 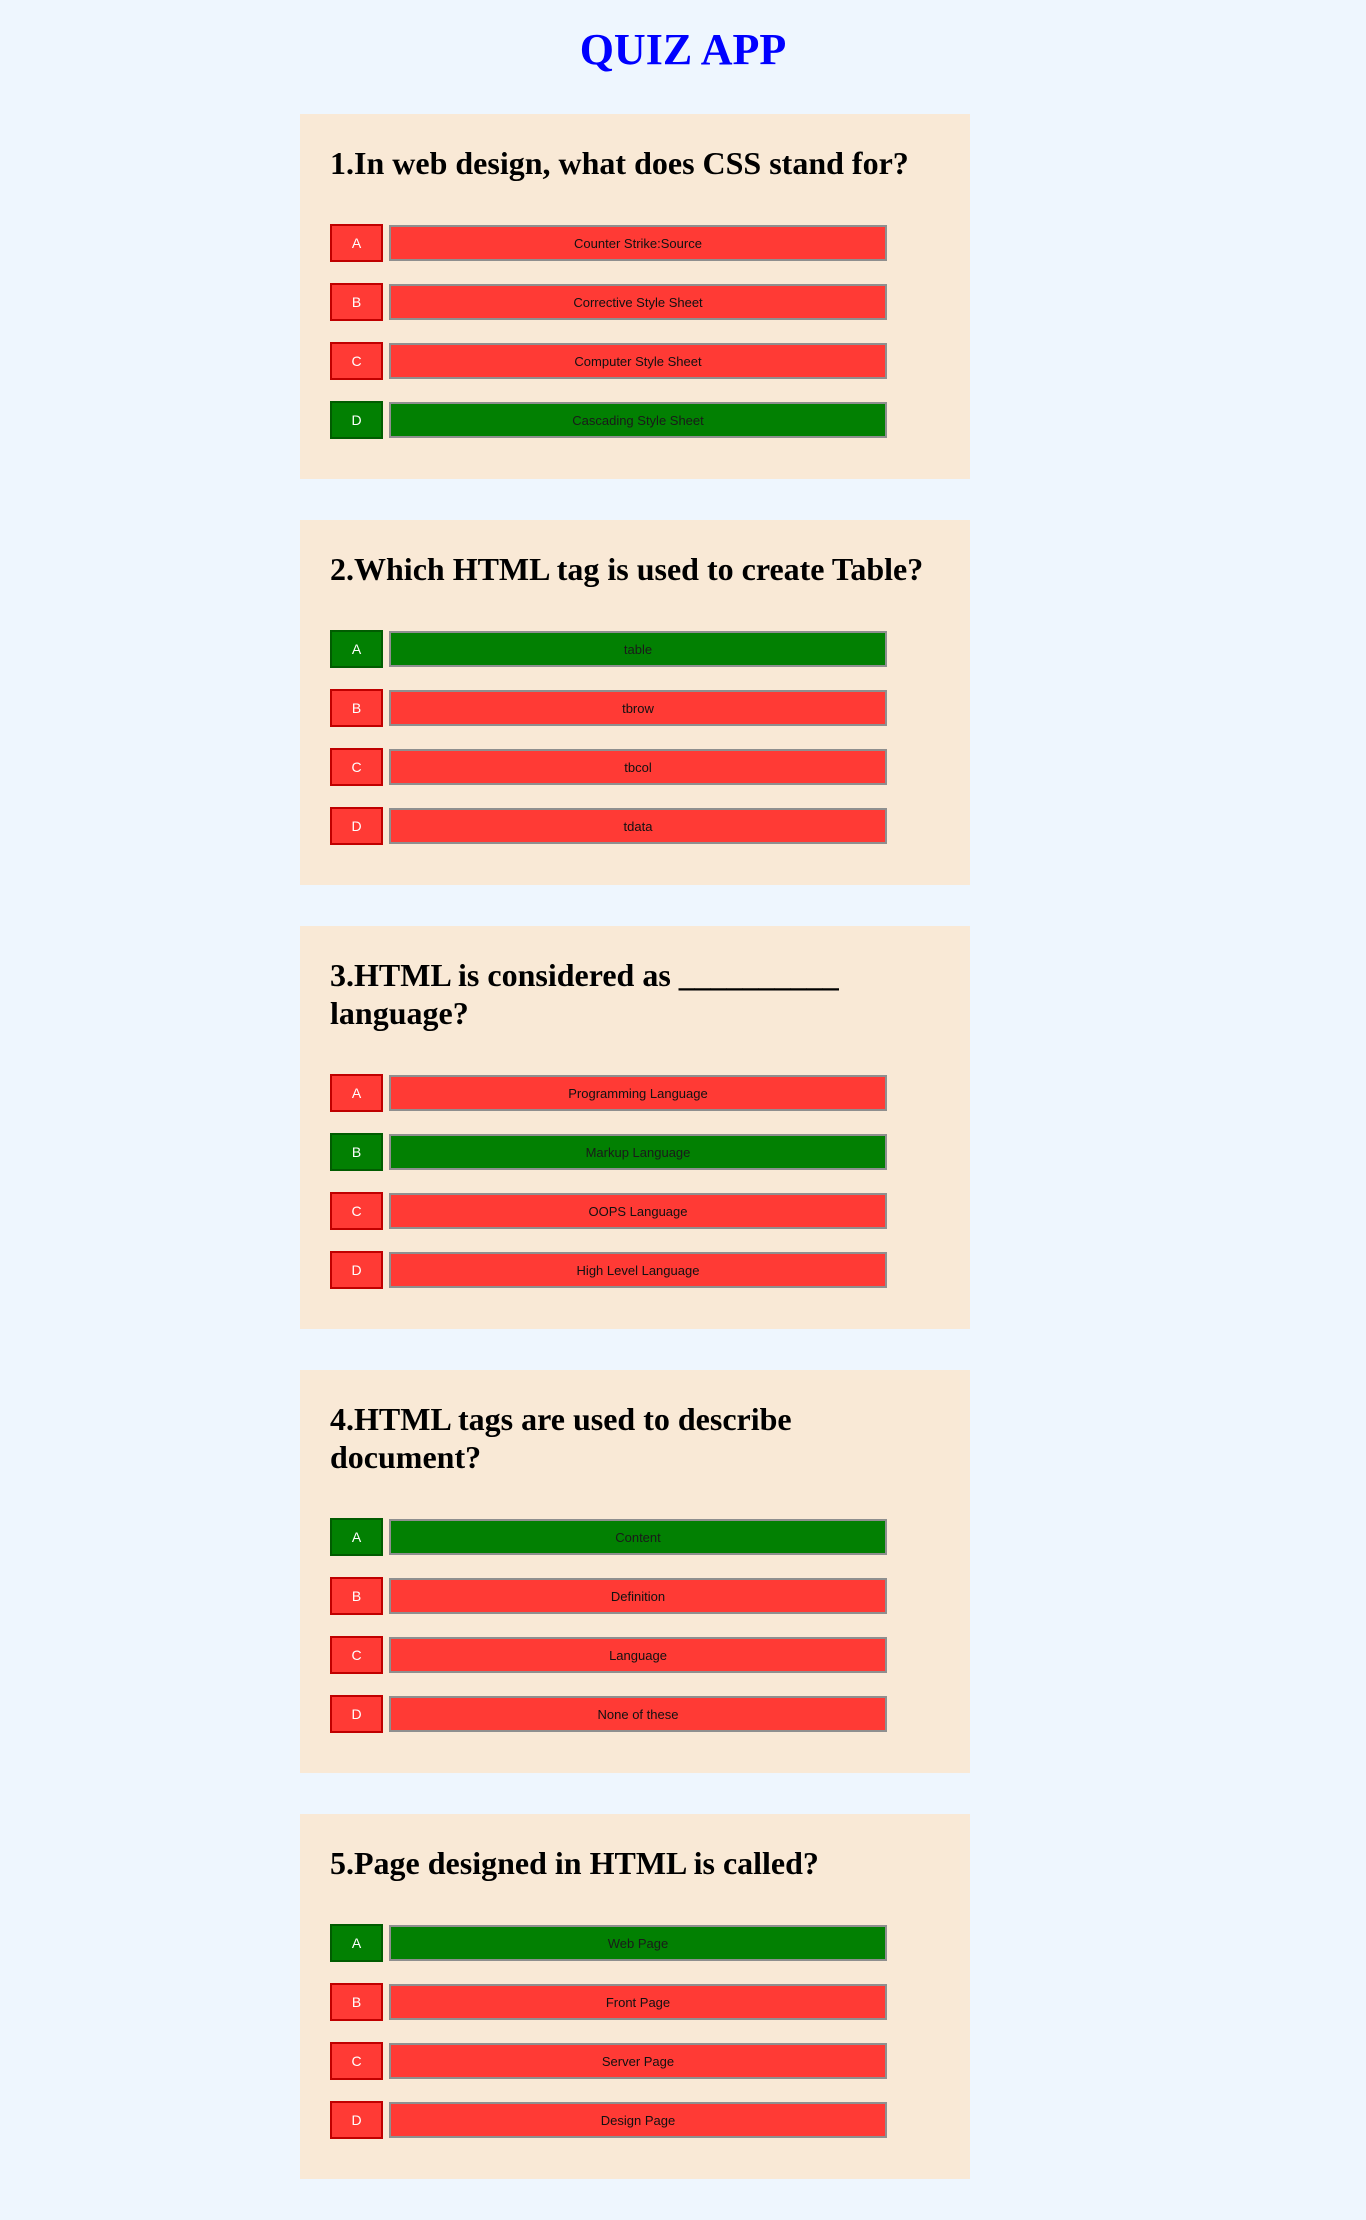 I want to click on options-list: A table B tbrow C tbcol D tdata, so click(x=635, y=737).